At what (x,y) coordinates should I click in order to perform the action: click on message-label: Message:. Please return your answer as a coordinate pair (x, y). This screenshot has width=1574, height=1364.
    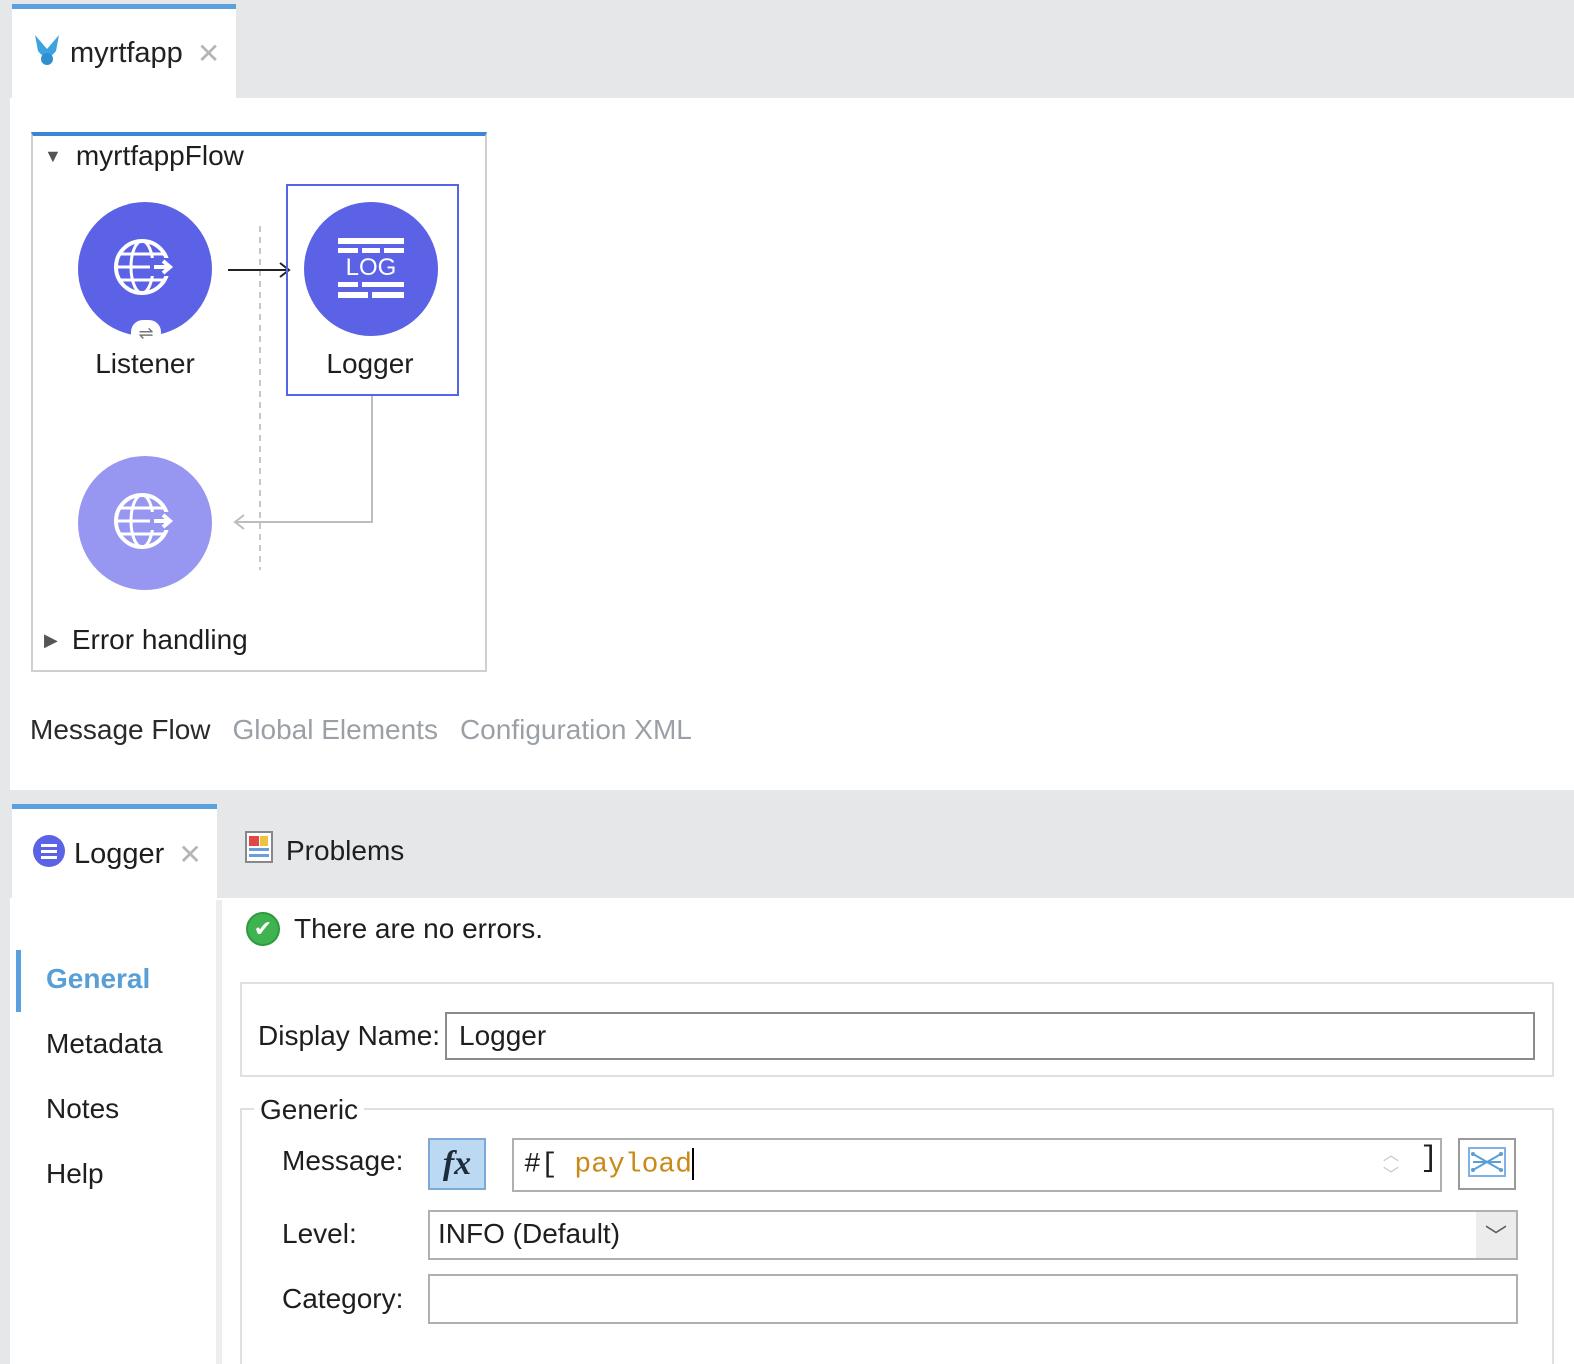
    Looking at the image, I should click on (343, 1160).